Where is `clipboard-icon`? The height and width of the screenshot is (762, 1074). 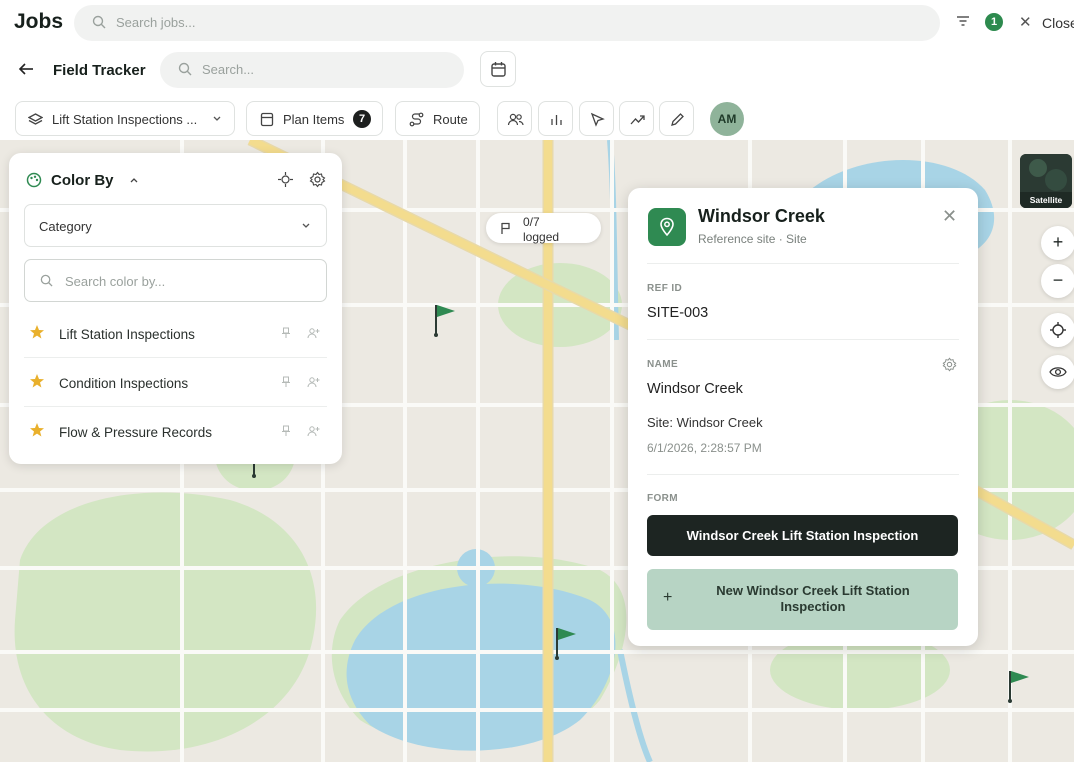
clipboard-icon is located at coordinates (267, 119).